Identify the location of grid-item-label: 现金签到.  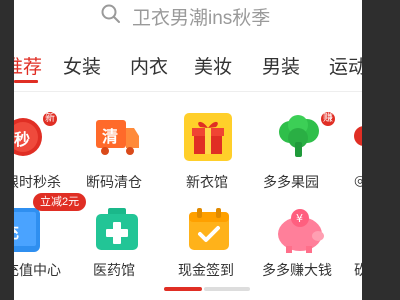
(206, 270).